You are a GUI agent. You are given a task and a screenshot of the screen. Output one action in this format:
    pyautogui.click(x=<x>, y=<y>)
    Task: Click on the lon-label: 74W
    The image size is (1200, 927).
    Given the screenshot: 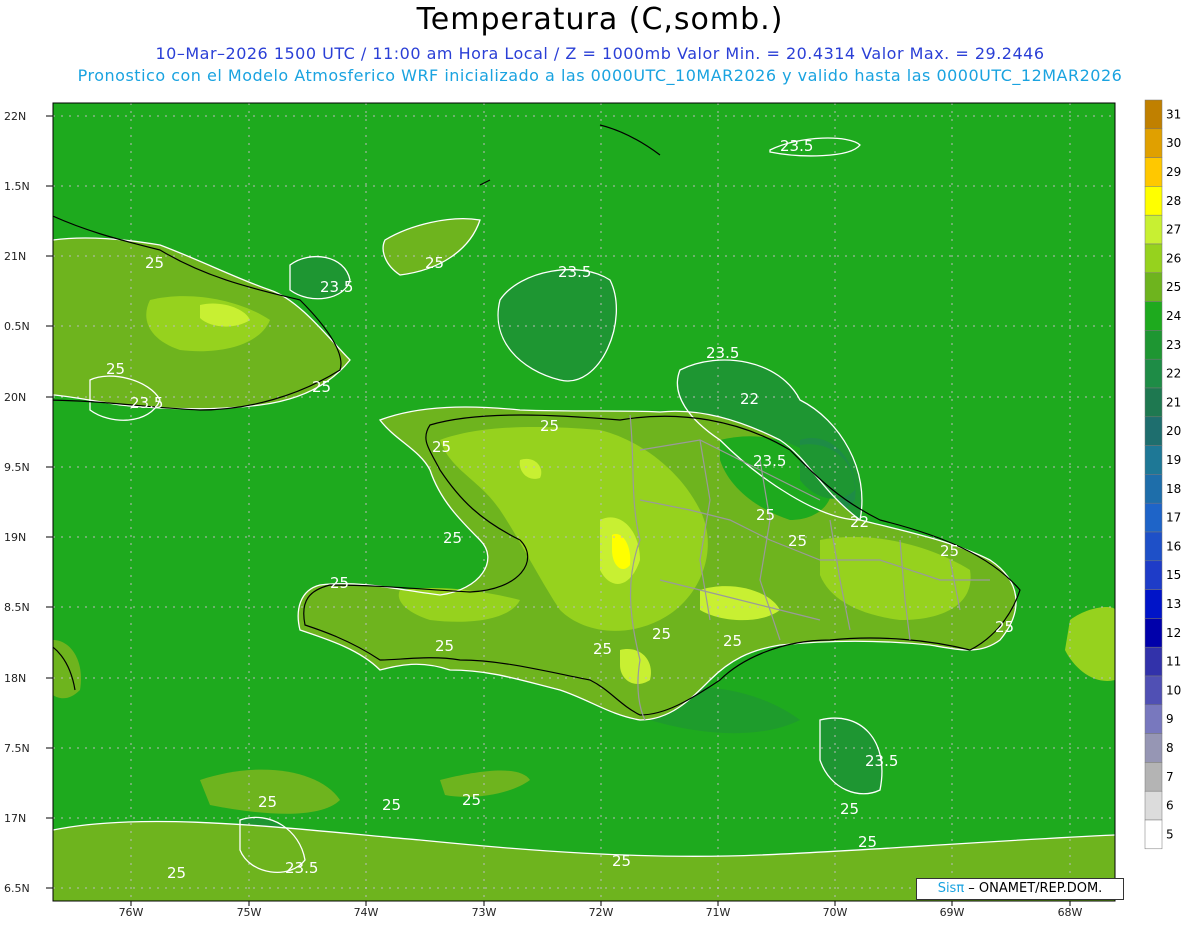 What is the action you would take?
    pyautogui.click(x=366, y=912)
    